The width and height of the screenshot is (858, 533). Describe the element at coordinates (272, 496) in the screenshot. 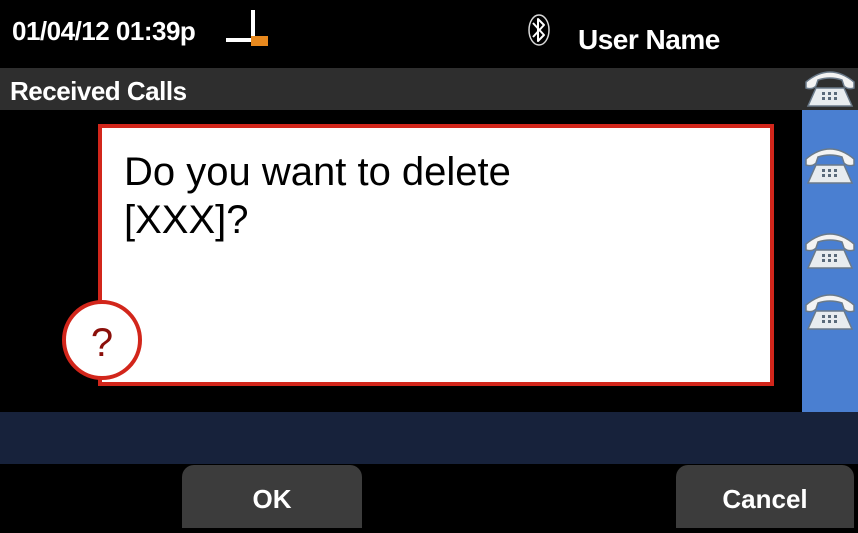

I see `ok-button: OK` at that location.